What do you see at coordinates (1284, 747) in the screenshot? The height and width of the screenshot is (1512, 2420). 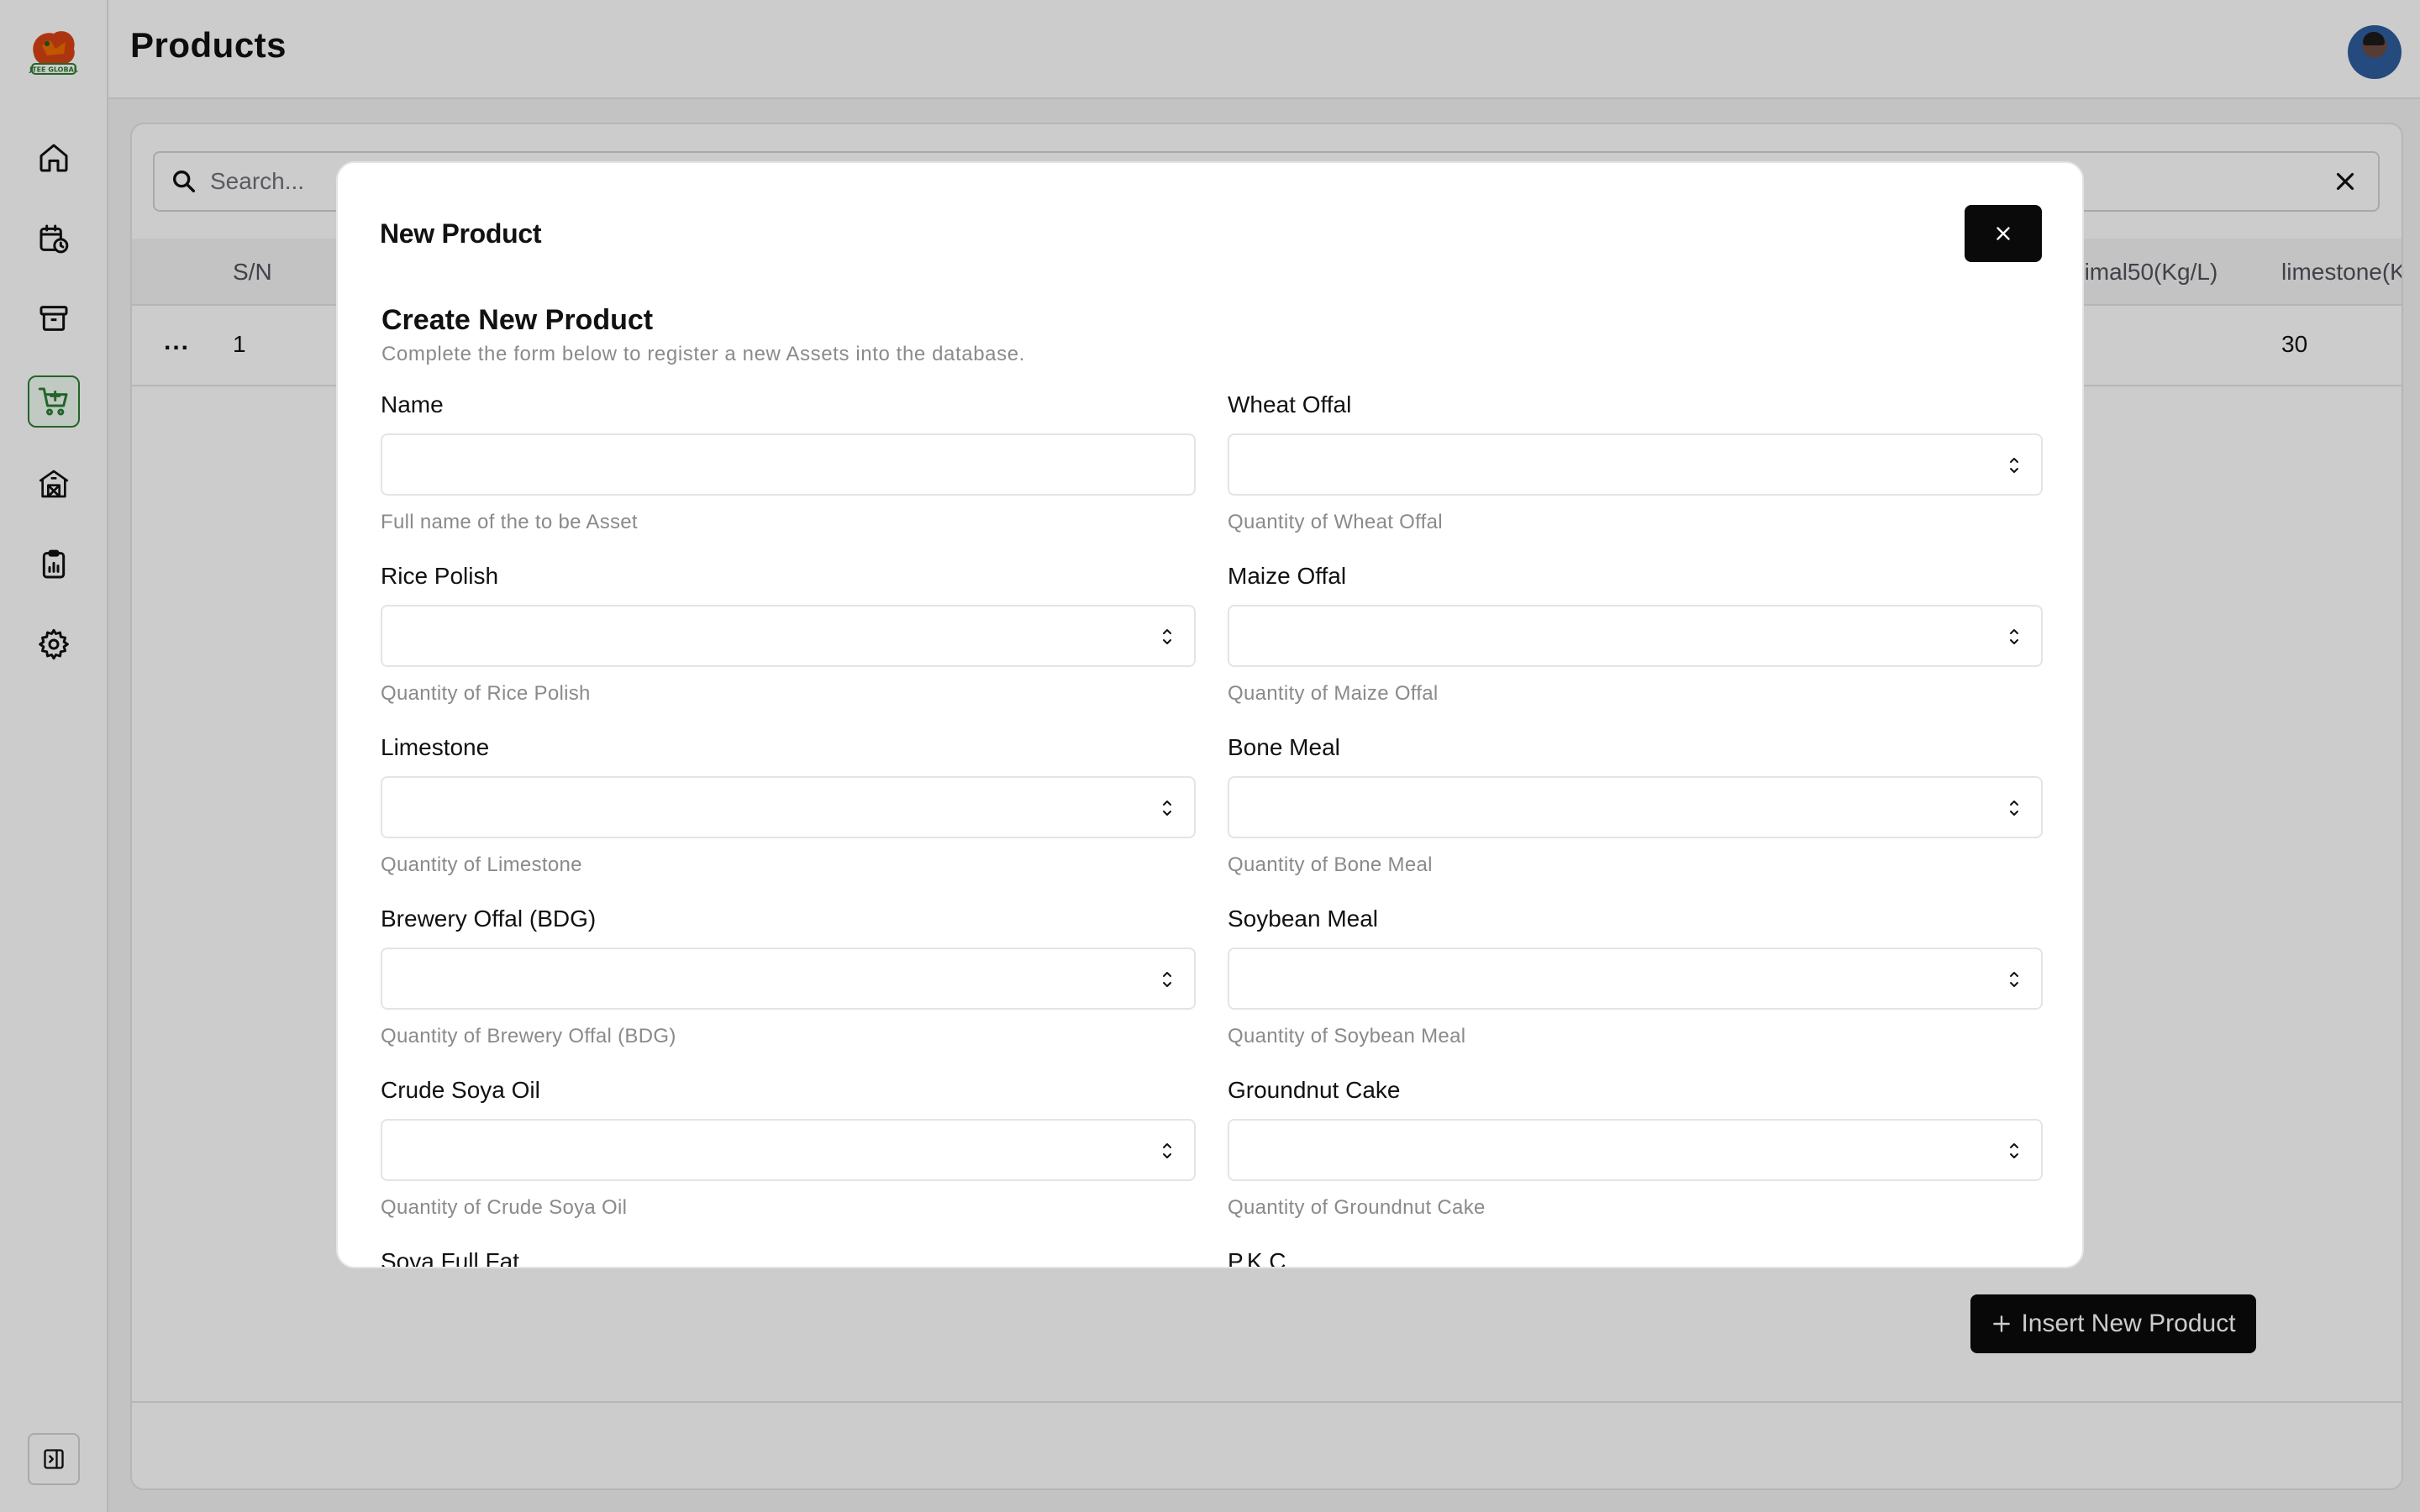 I see `field-label: Bone Meal` at bounding box center [1284, 747].